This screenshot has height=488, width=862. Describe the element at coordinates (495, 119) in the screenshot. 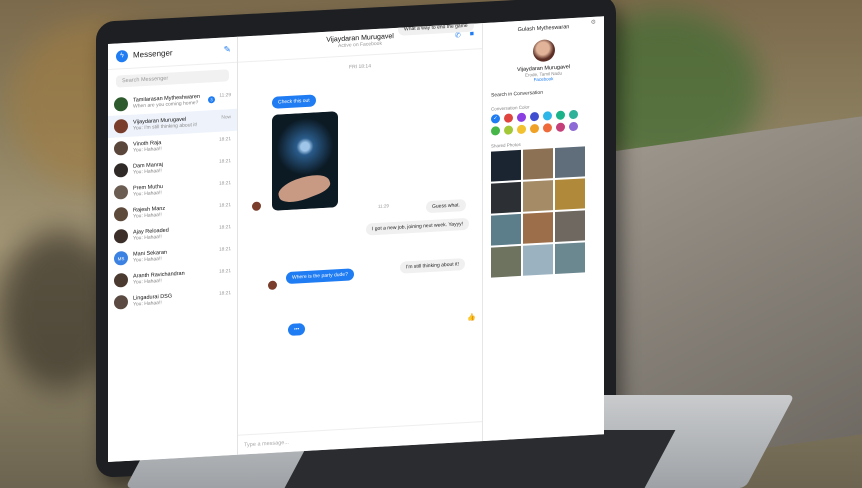

I see `color-swatch: ✓` at that location.